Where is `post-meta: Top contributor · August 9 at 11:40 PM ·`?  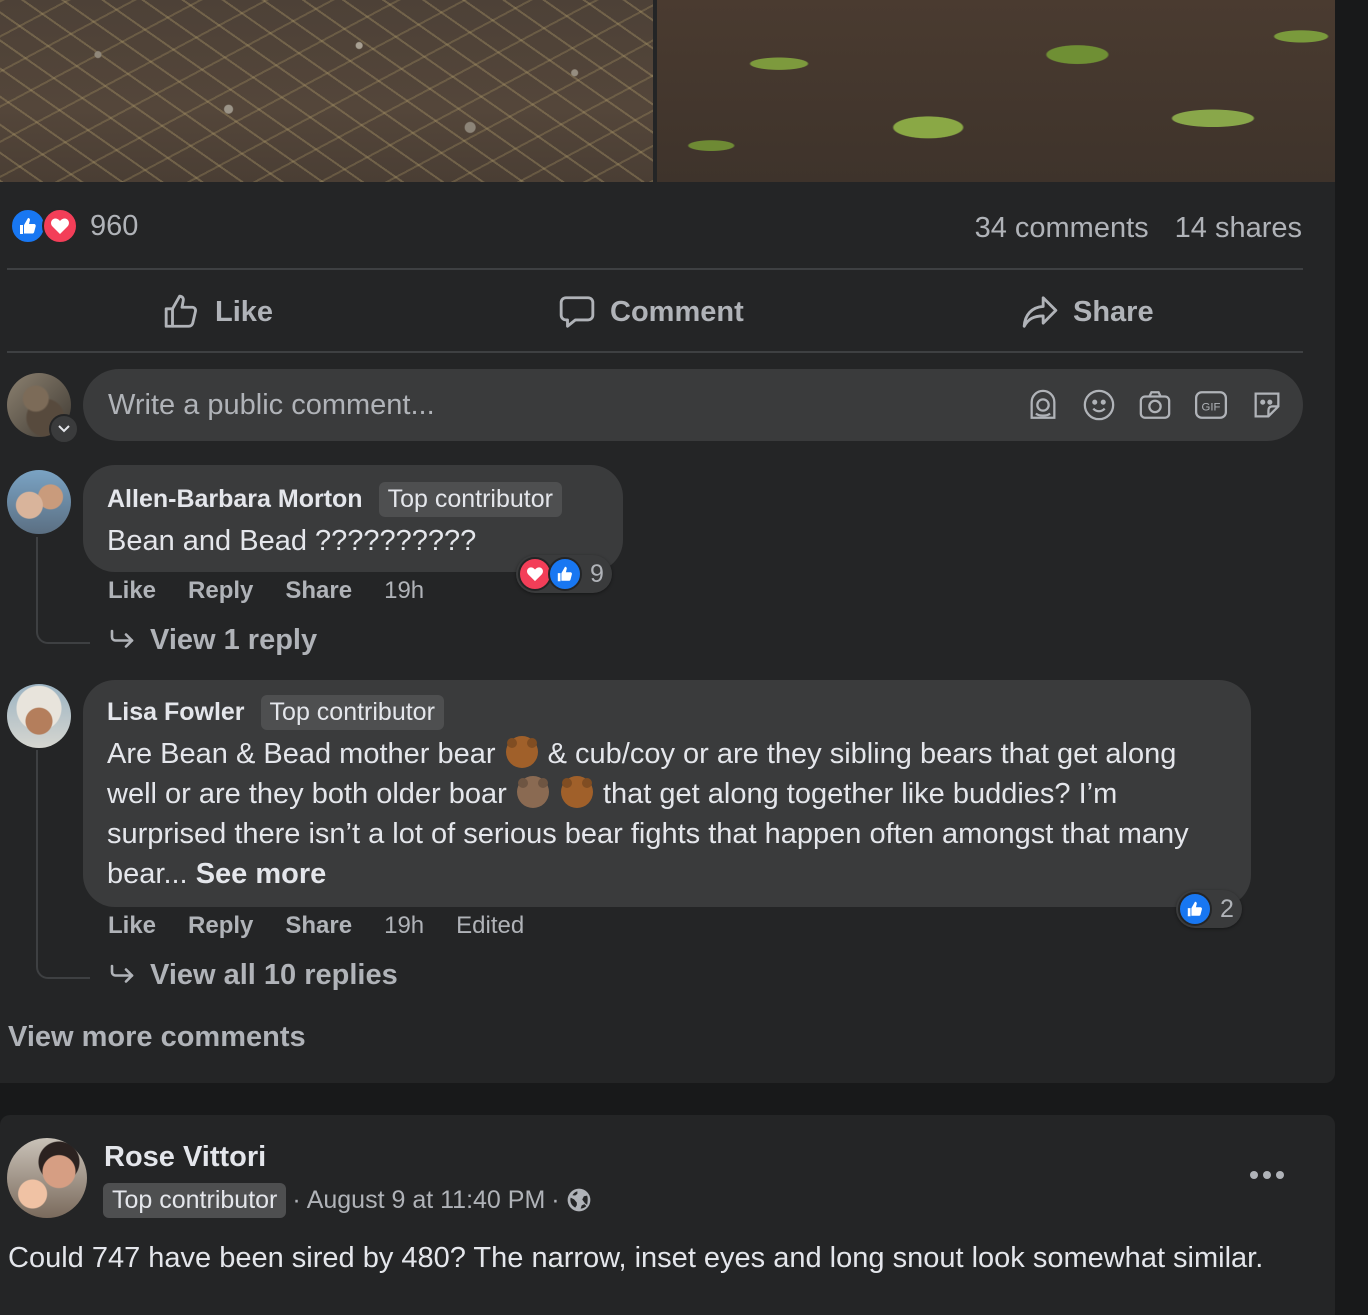
post-meta: Top contributor · August 9 at 11:40 PM · is located at coordinates (347, 1200).